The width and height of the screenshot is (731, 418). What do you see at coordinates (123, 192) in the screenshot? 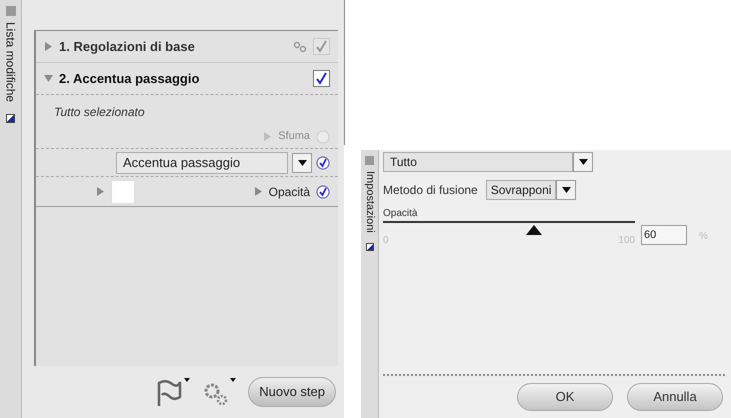
I see `layer-thumbnail` at bounding box center [123, 192].